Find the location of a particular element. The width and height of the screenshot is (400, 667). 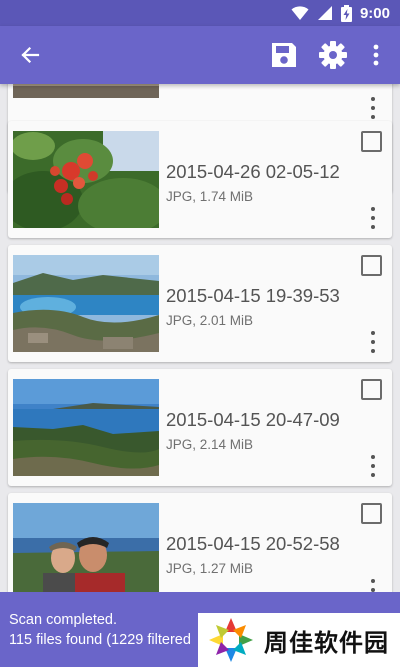

watermark-logo-icon is located at coordinates (231, 640).